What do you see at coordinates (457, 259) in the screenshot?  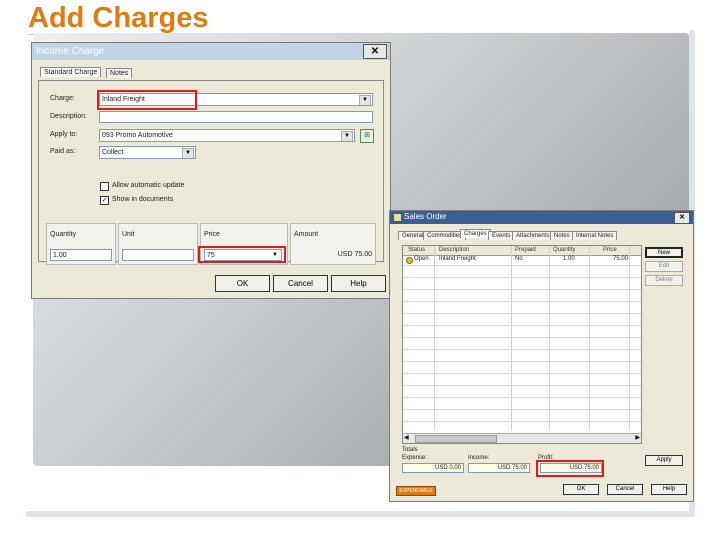 I see `row-description: Inland Freight` at bounding box center [457, 259].